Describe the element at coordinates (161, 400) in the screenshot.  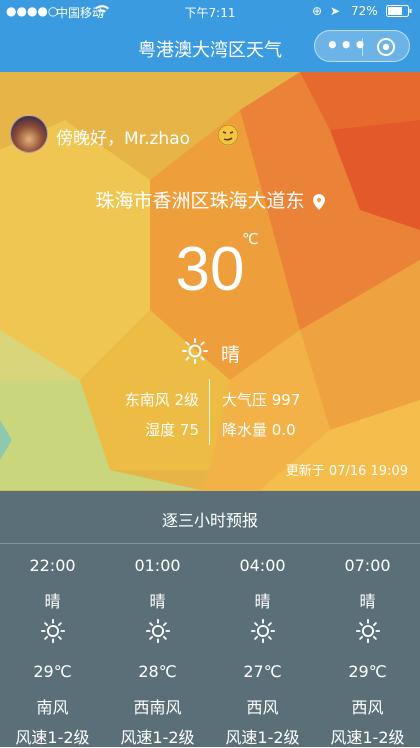
I see `wind-info: 东南风 2级` at that location.